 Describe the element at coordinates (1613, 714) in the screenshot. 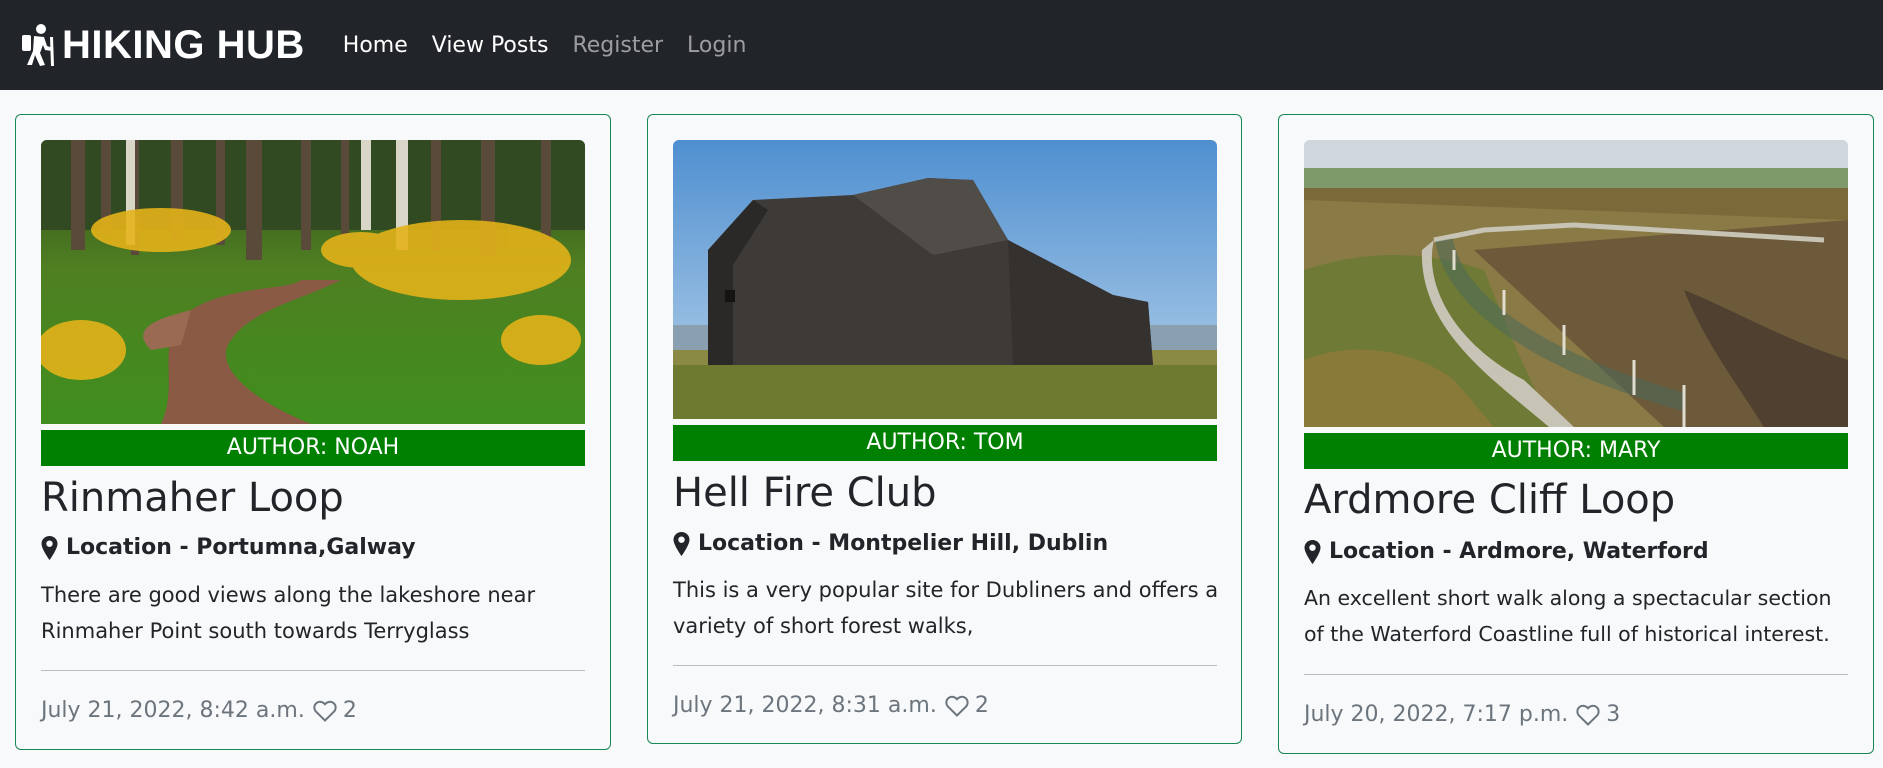

I see `like-count: 3` at that location.